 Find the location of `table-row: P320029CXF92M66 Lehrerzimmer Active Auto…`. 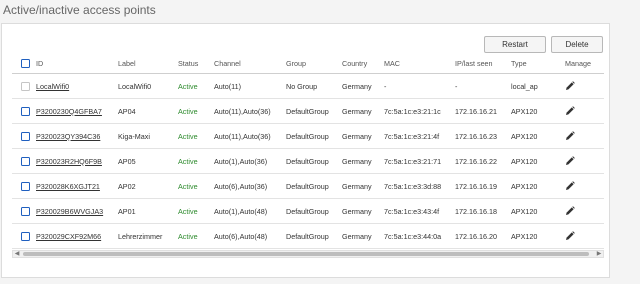

table-row: P320029CXF92M66 Lehrerzimmer Active Auto… is located at coordinates (308, 236).